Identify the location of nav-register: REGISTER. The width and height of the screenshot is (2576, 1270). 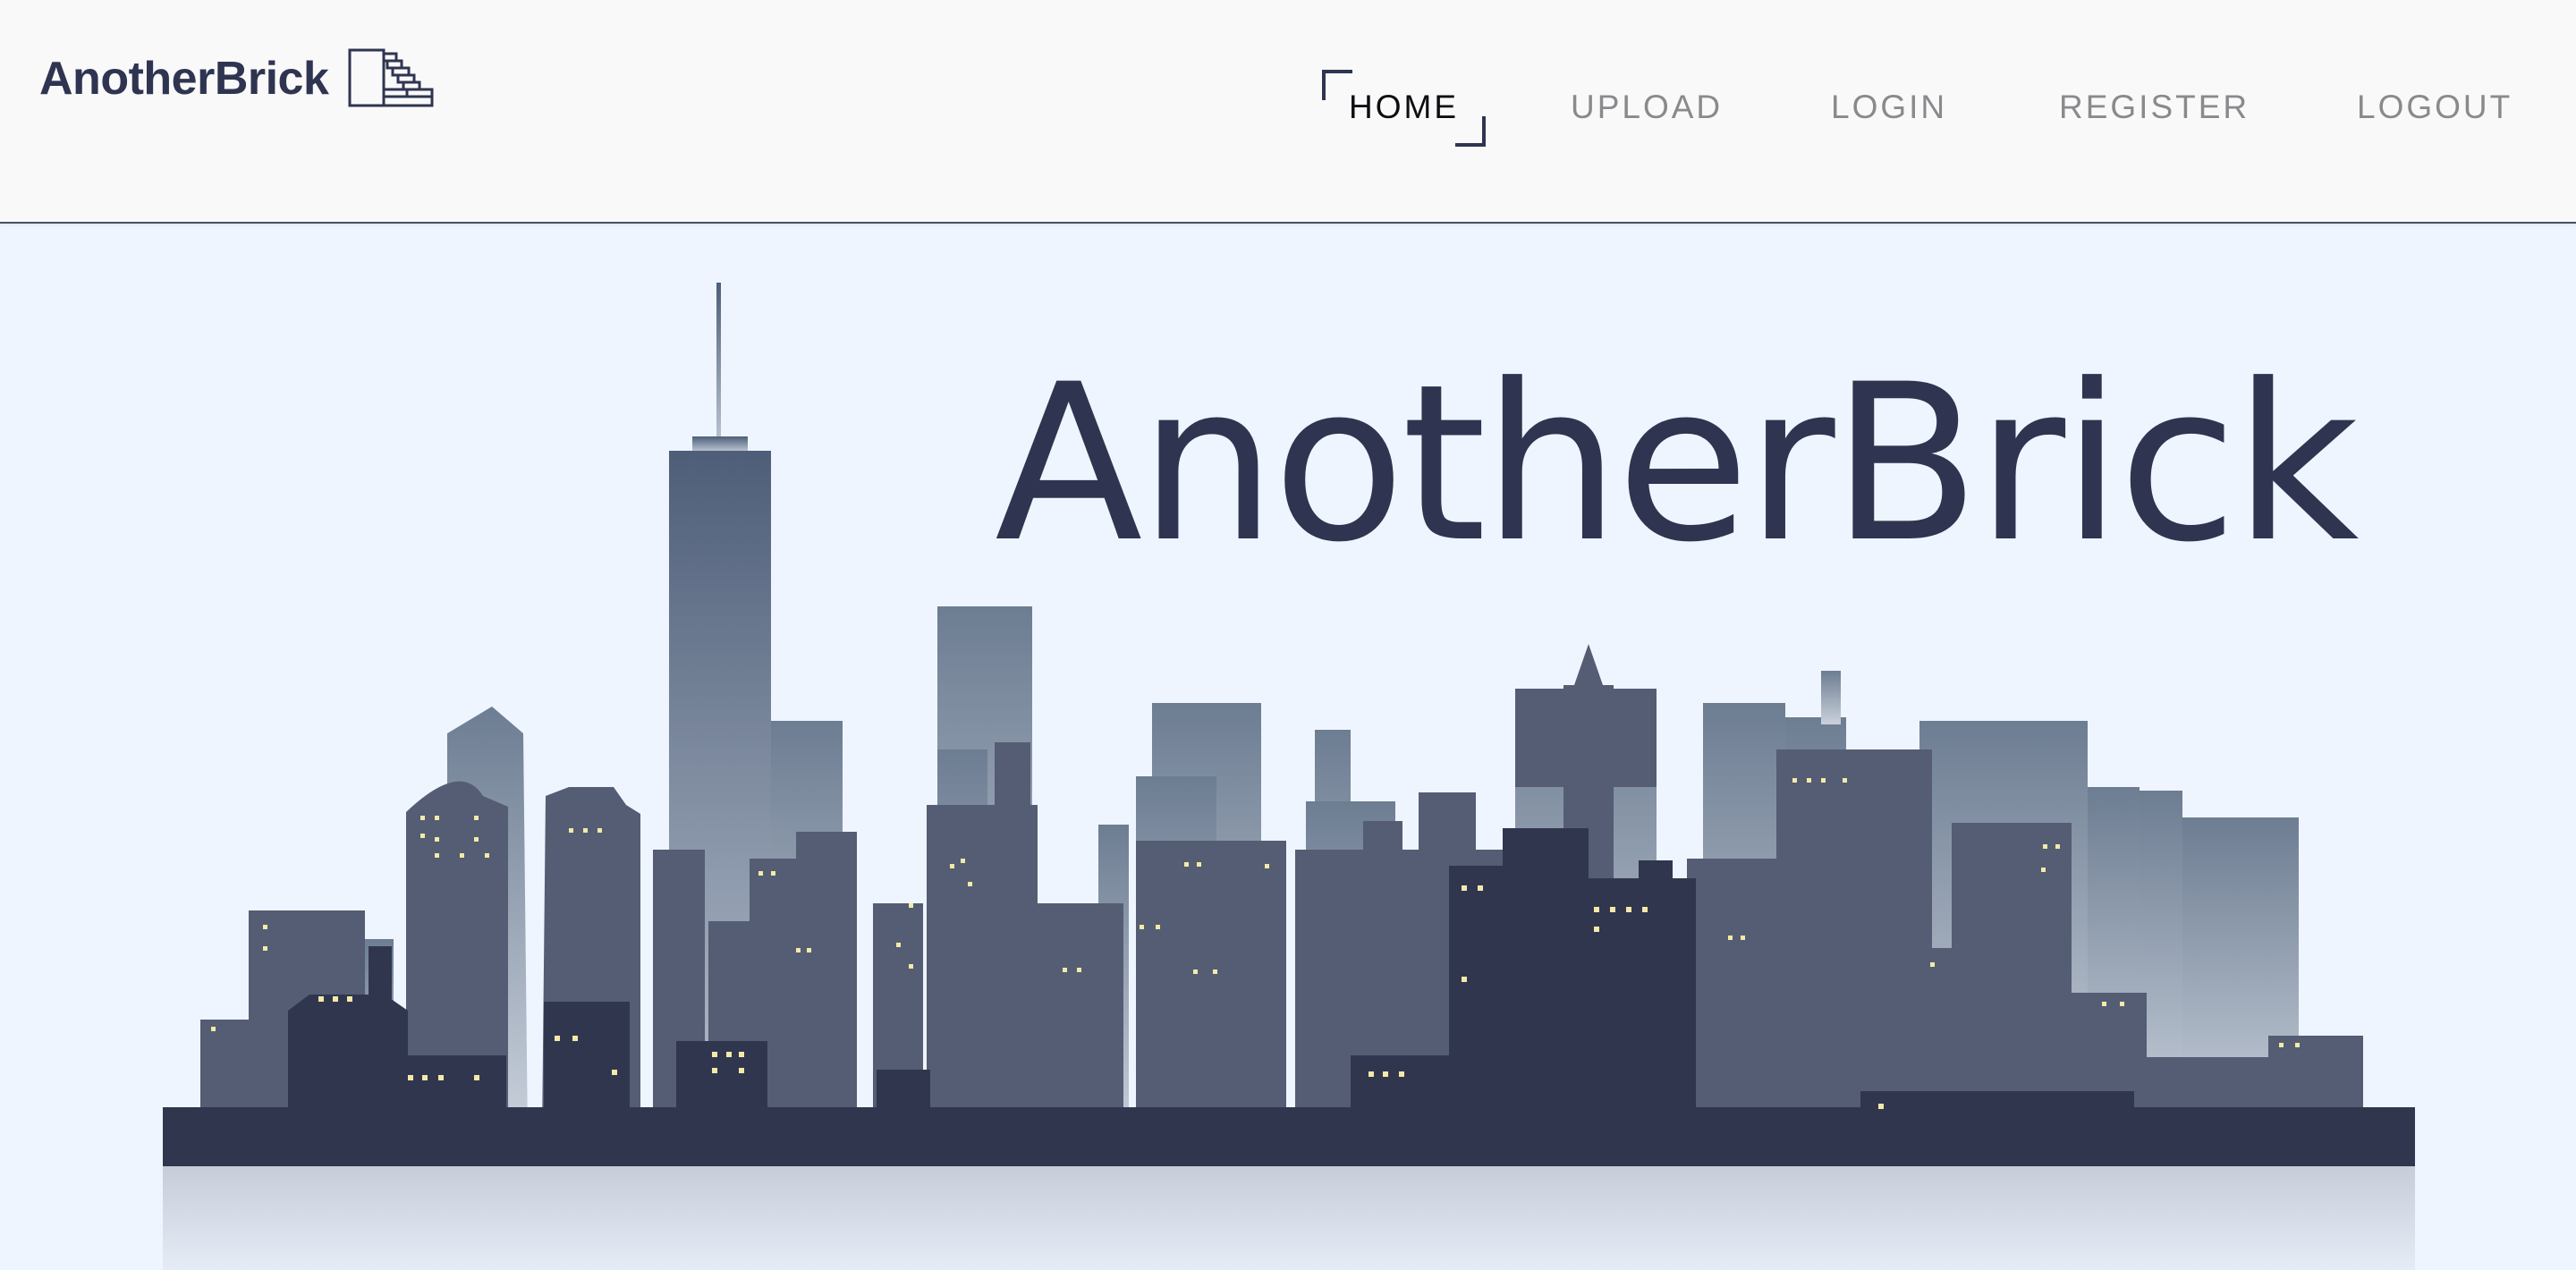
(2154, 107).